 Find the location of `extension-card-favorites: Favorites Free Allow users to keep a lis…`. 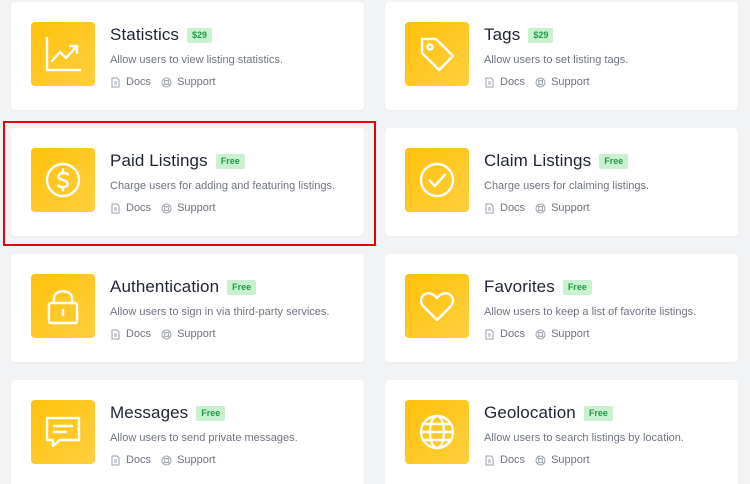

extension-card-favorites: Favorites Free Allow users to keep a lis… is located at coordinates (561, 308).